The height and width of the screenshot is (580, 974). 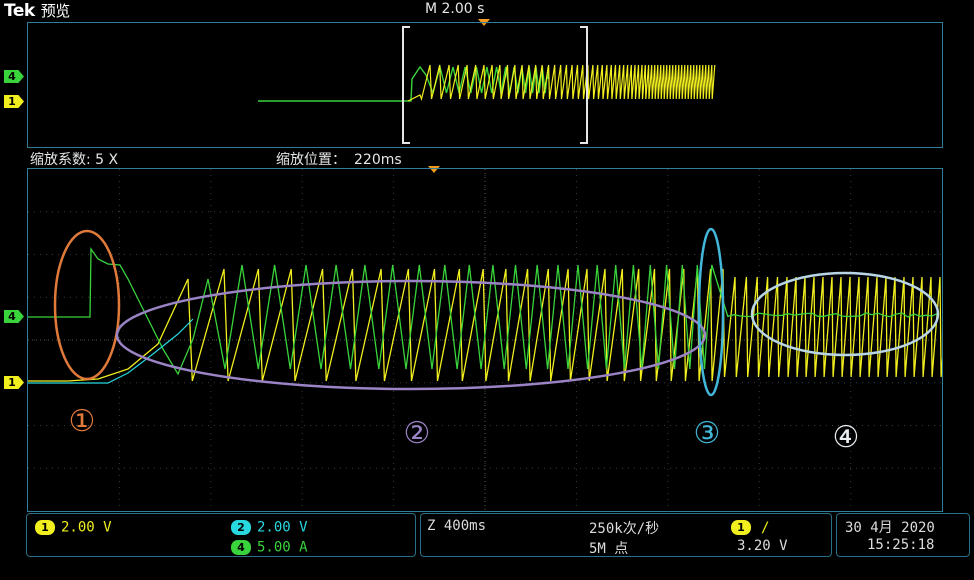 I want to click on zoom-ch4-marker: 4, so click(x=14, y=316).